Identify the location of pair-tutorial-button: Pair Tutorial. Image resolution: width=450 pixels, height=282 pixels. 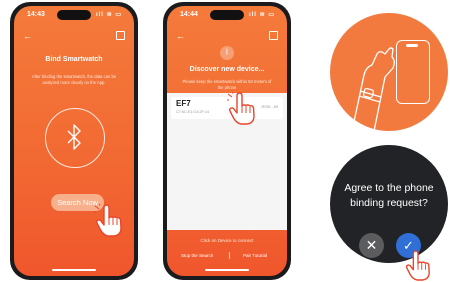
(255, 255).